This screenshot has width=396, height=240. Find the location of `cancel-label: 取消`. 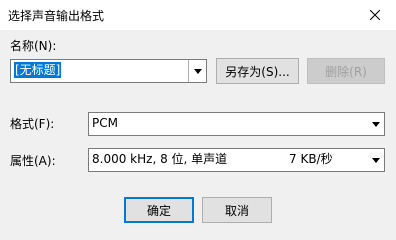

cancel-label: 取消 is located at coordinates (236, 210).